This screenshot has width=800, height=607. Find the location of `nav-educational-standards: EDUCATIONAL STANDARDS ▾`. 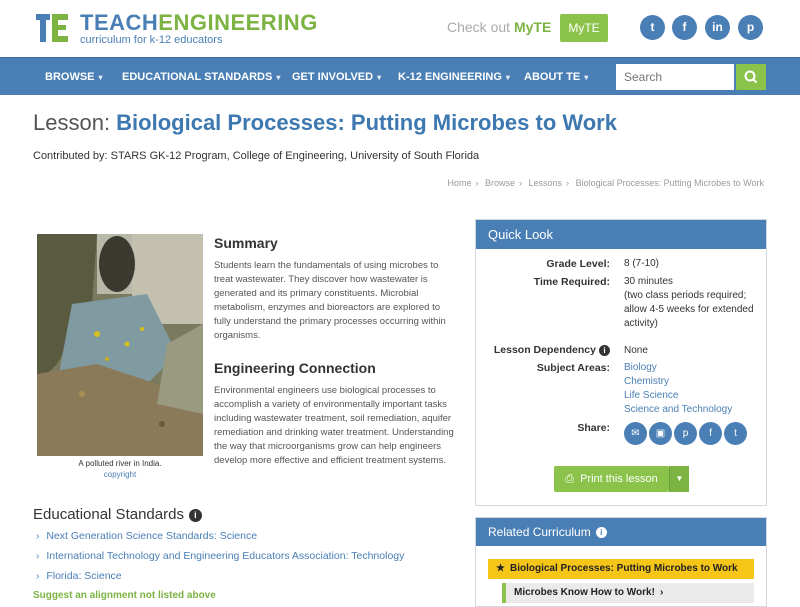

nav-educational-standards: EDUCATIONAL STANDARDS ▾ is located at coordinates (201, 77).